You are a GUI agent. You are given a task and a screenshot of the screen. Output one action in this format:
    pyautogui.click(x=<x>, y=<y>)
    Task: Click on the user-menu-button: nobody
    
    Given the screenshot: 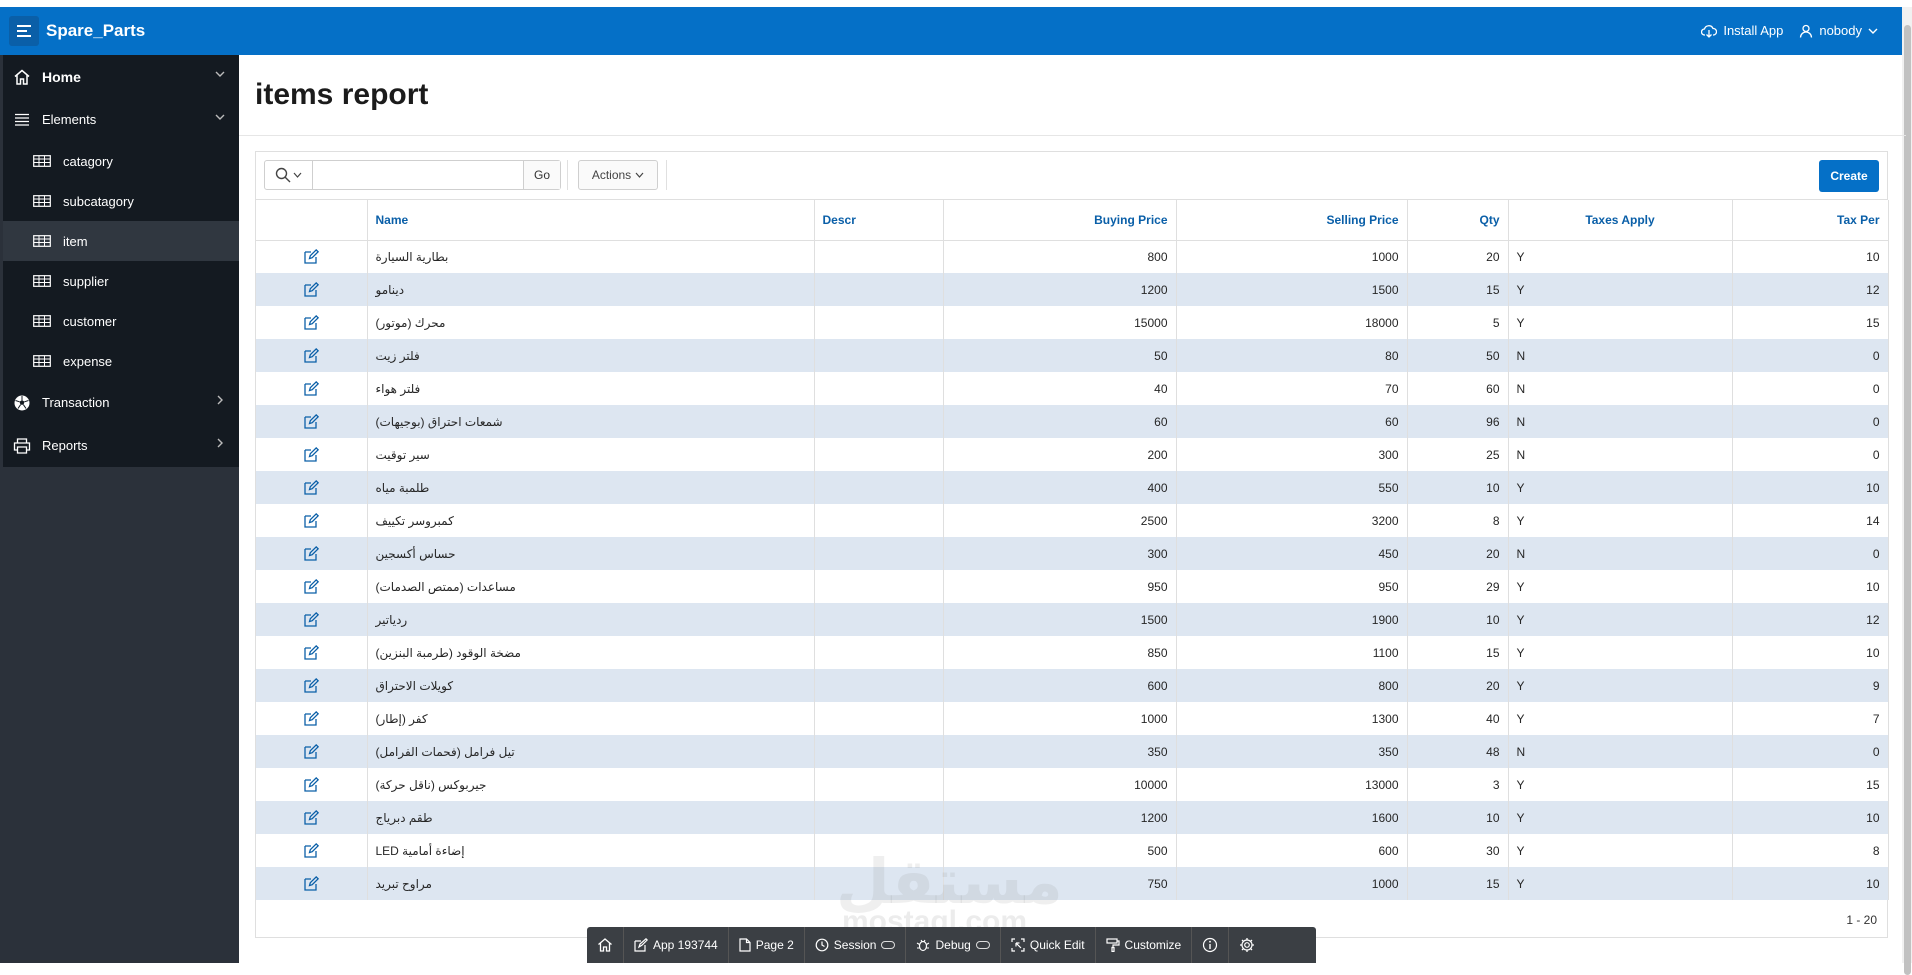 What is the action you would take?
    pyautogui.click(x=1838, y=30)
    